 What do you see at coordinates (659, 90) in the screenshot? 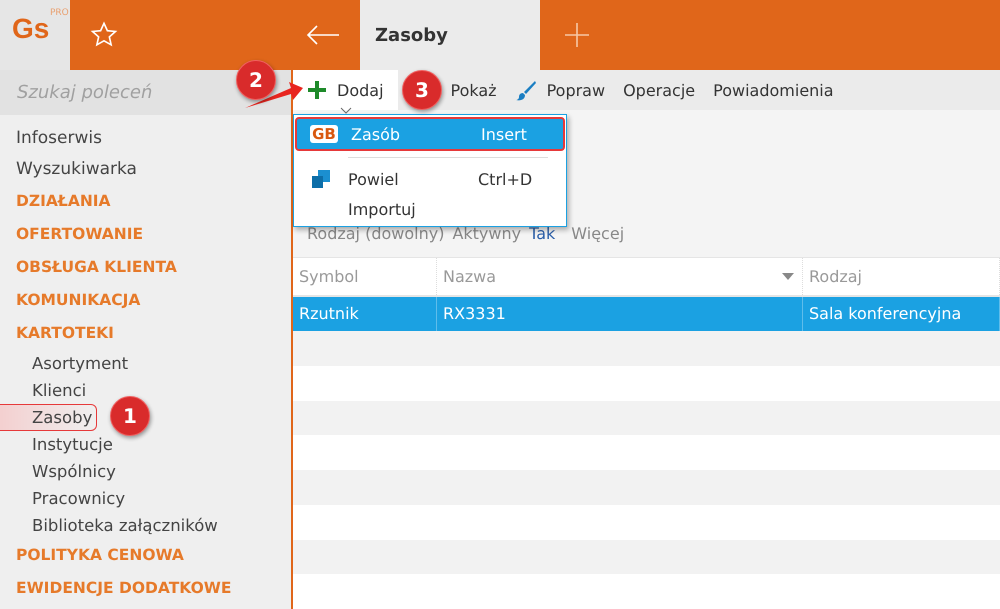
I see `toolbar-button: Operacje` at bounding box center [659, 90].